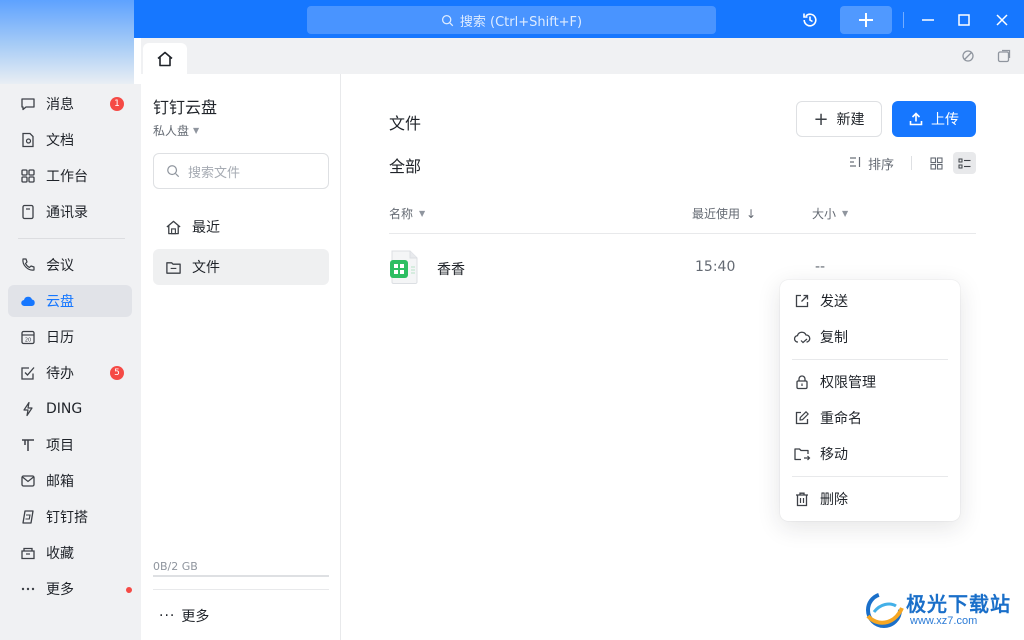  I want to click on nav-item-messages: 消息 1, so click(70, 104).